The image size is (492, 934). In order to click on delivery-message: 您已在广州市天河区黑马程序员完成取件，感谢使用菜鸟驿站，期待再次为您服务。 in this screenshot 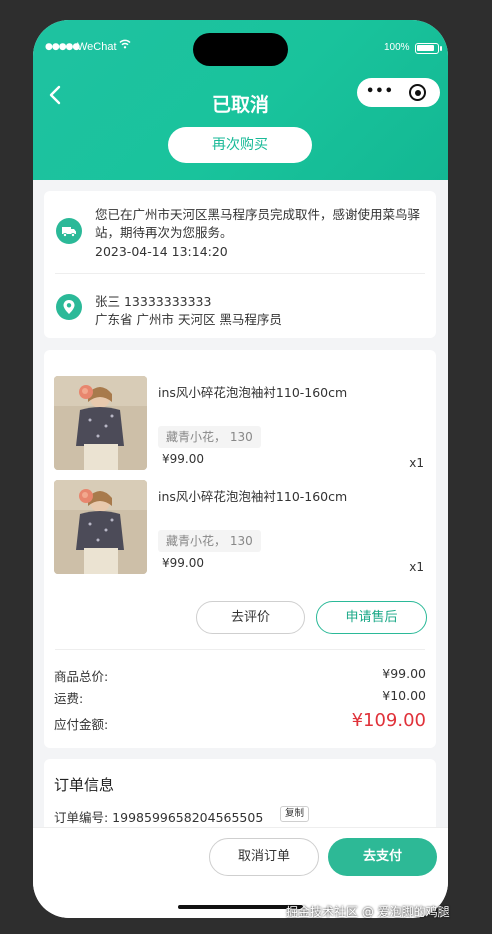, I will do `click(258, 223)`.